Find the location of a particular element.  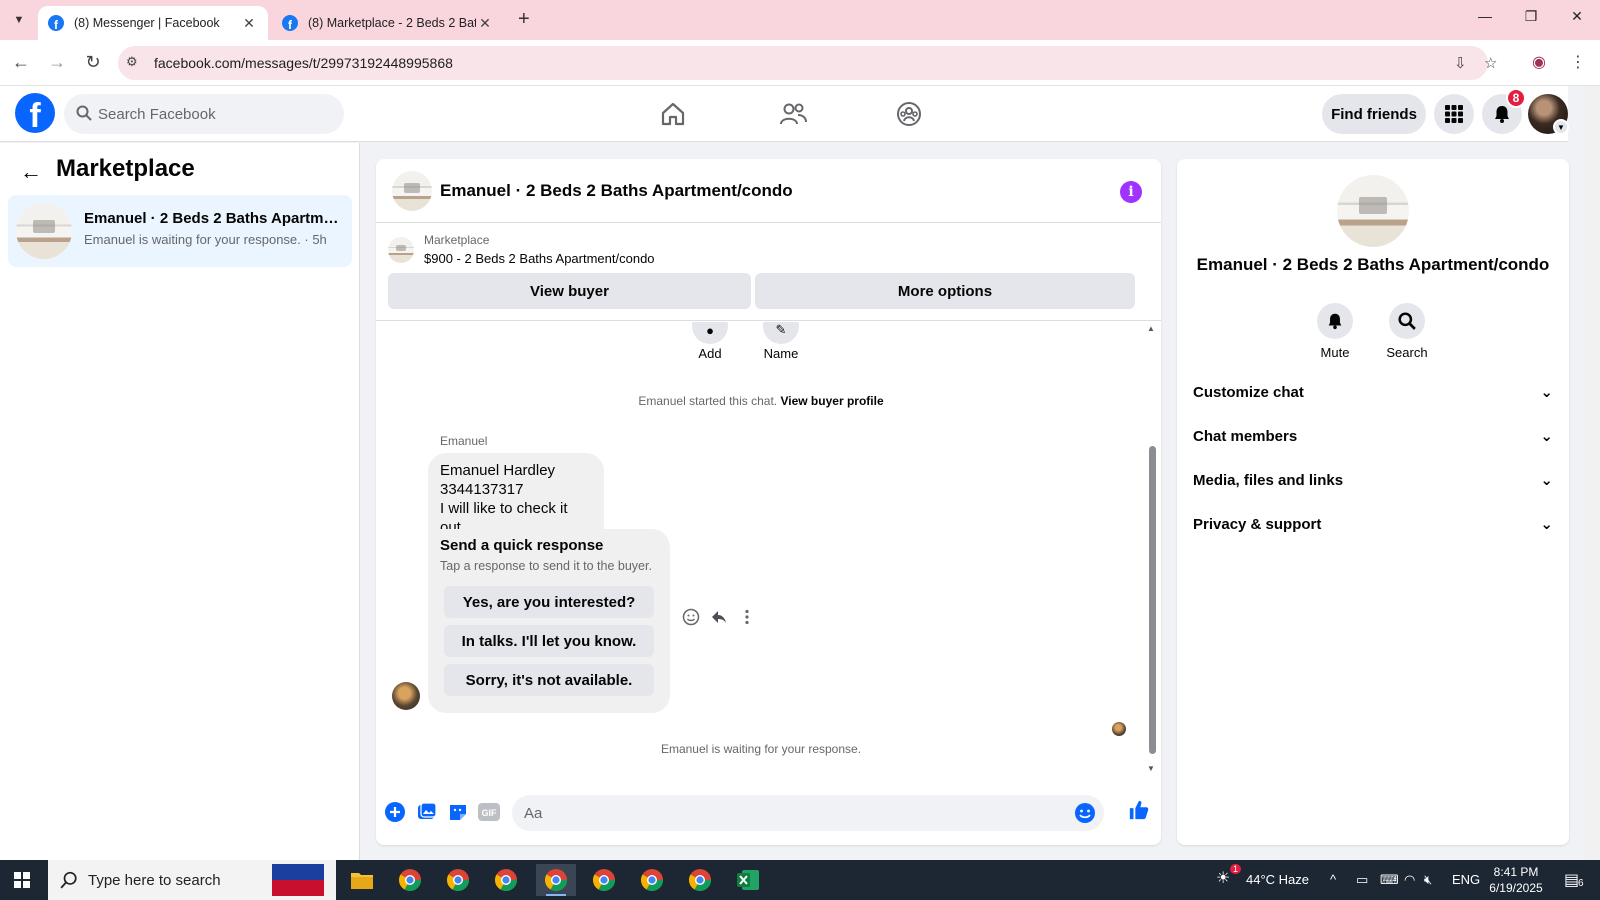

chrome-profile-3-icon is located at coordinates (506, 880).